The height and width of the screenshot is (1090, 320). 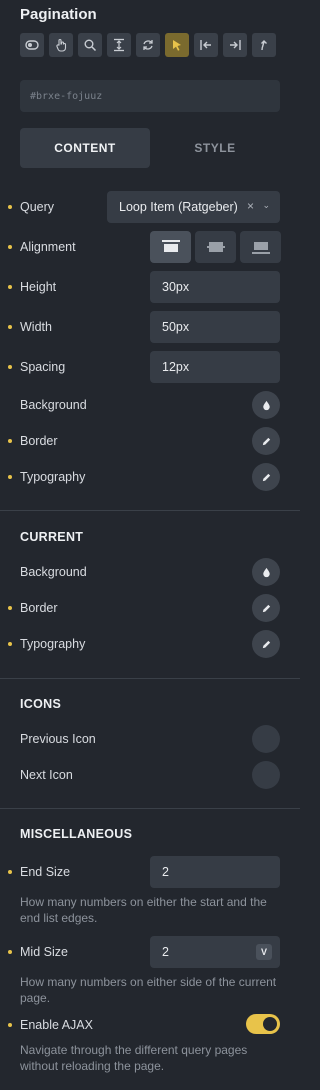 I want to click on query-row: Query Loop Item (Ratgeber) × ⌄, so click(x=150, y=207).